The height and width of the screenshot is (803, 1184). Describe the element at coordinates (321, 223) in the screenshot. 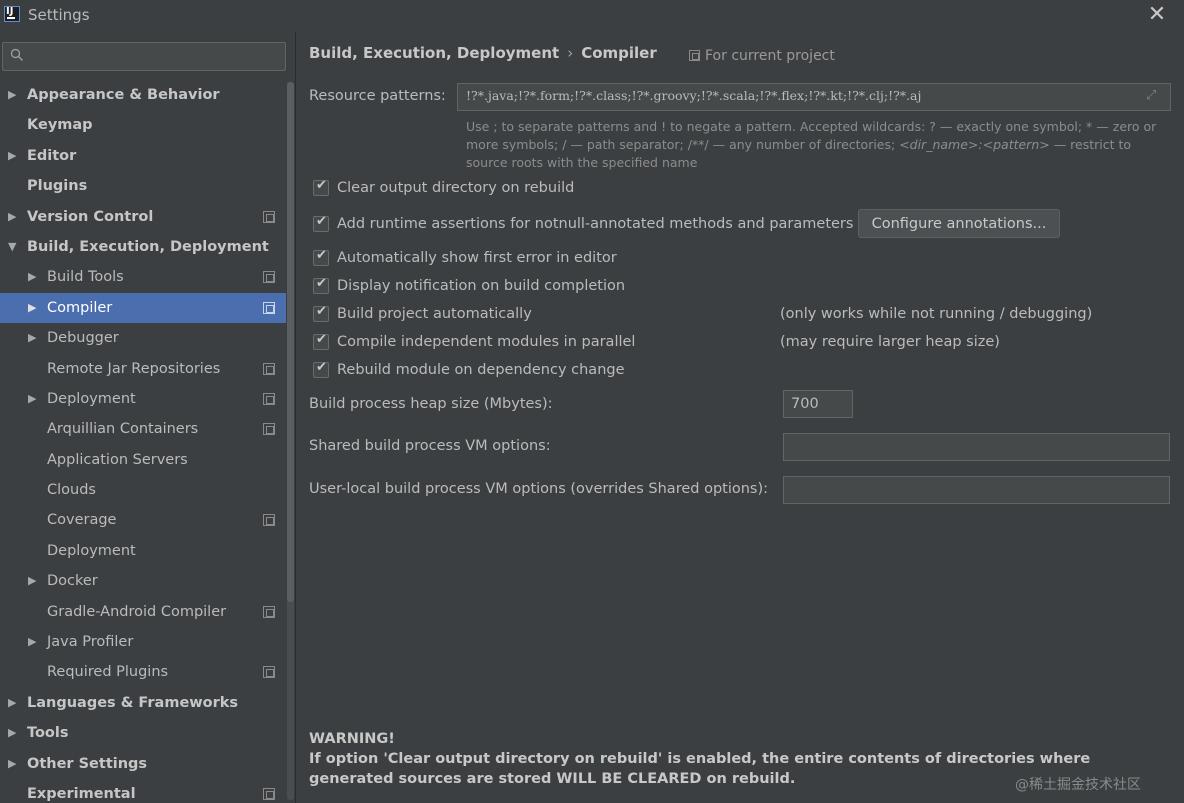

I see `runtime-assertions-checkbox` at that location.